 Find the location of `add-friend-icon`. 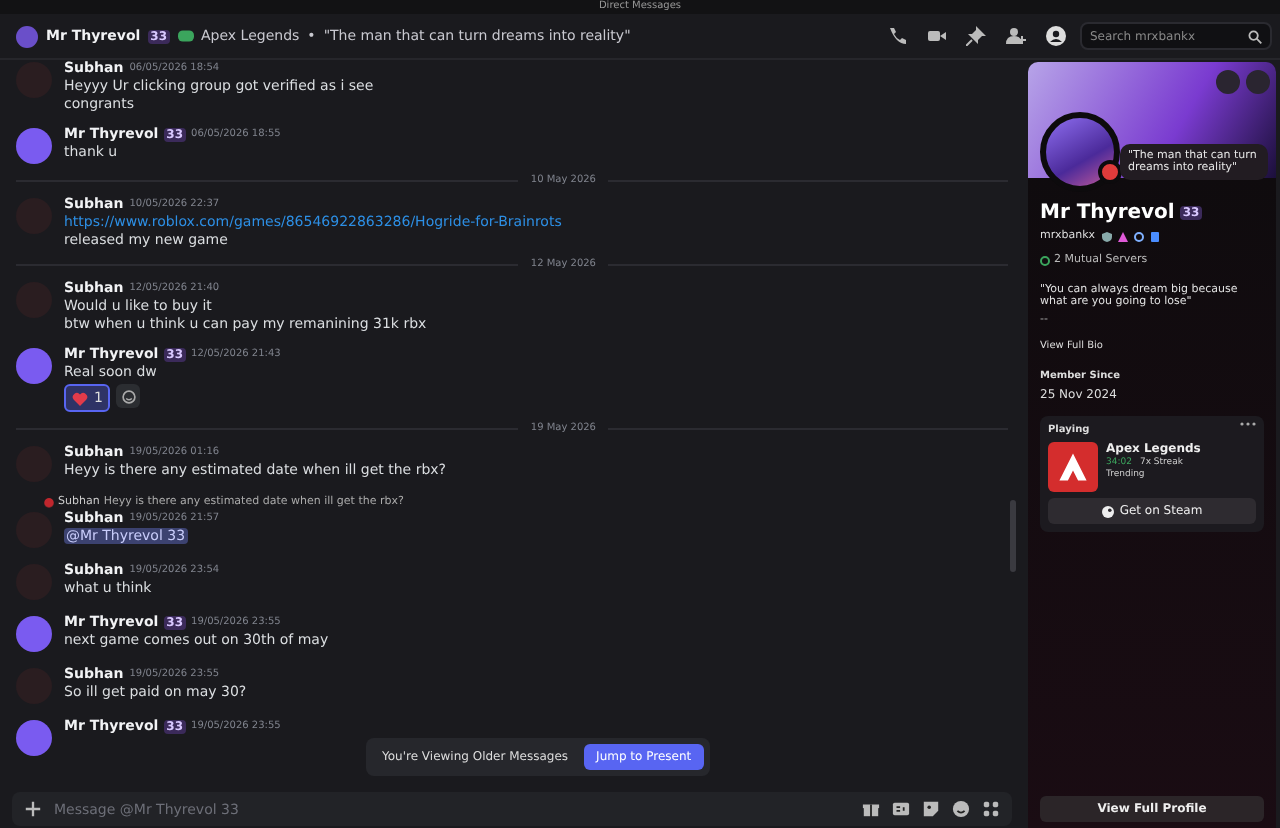

add-friend-icon is located at coordinates (1016, 36).